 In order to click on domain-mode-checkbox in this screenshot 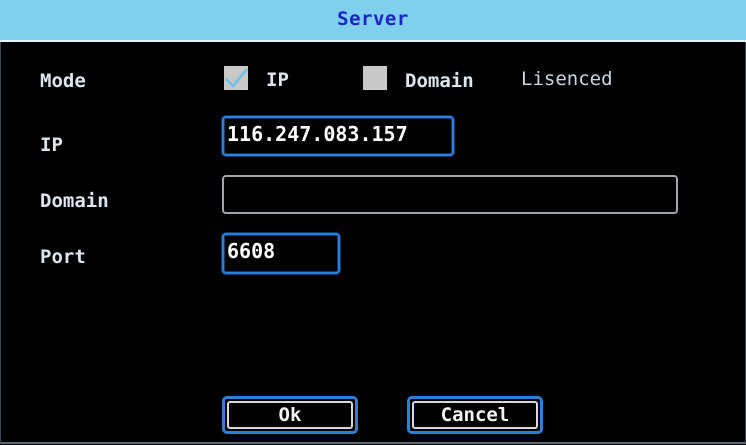, I will do `click(375, 78)`.